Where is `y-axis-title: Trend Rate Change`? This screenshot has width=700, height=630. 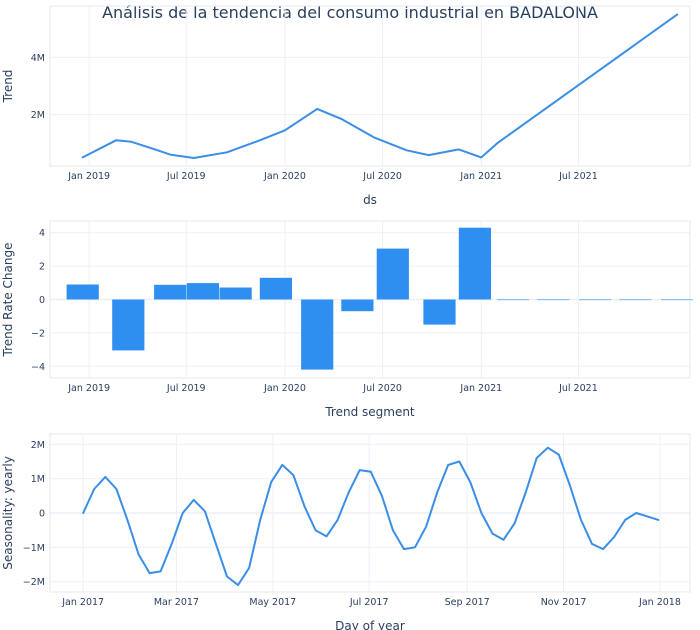
y-axis-title: Trend Rate Change is located at coordinates (8, 300).